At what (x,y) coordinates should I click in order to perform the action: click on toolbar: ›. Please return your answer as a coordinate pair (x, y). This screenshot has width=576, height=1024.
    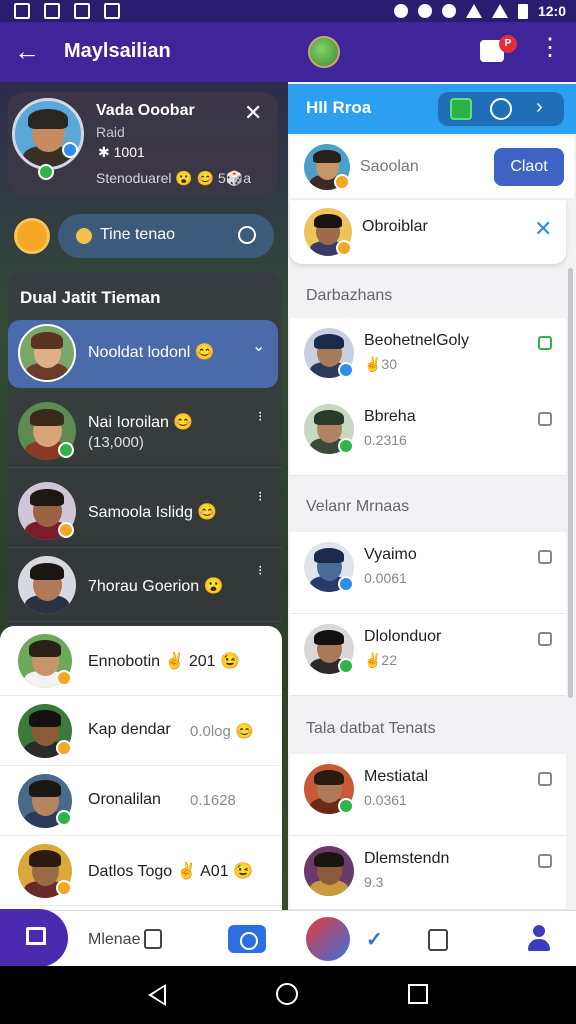
    Looking at the image, I should click on (501, 109).